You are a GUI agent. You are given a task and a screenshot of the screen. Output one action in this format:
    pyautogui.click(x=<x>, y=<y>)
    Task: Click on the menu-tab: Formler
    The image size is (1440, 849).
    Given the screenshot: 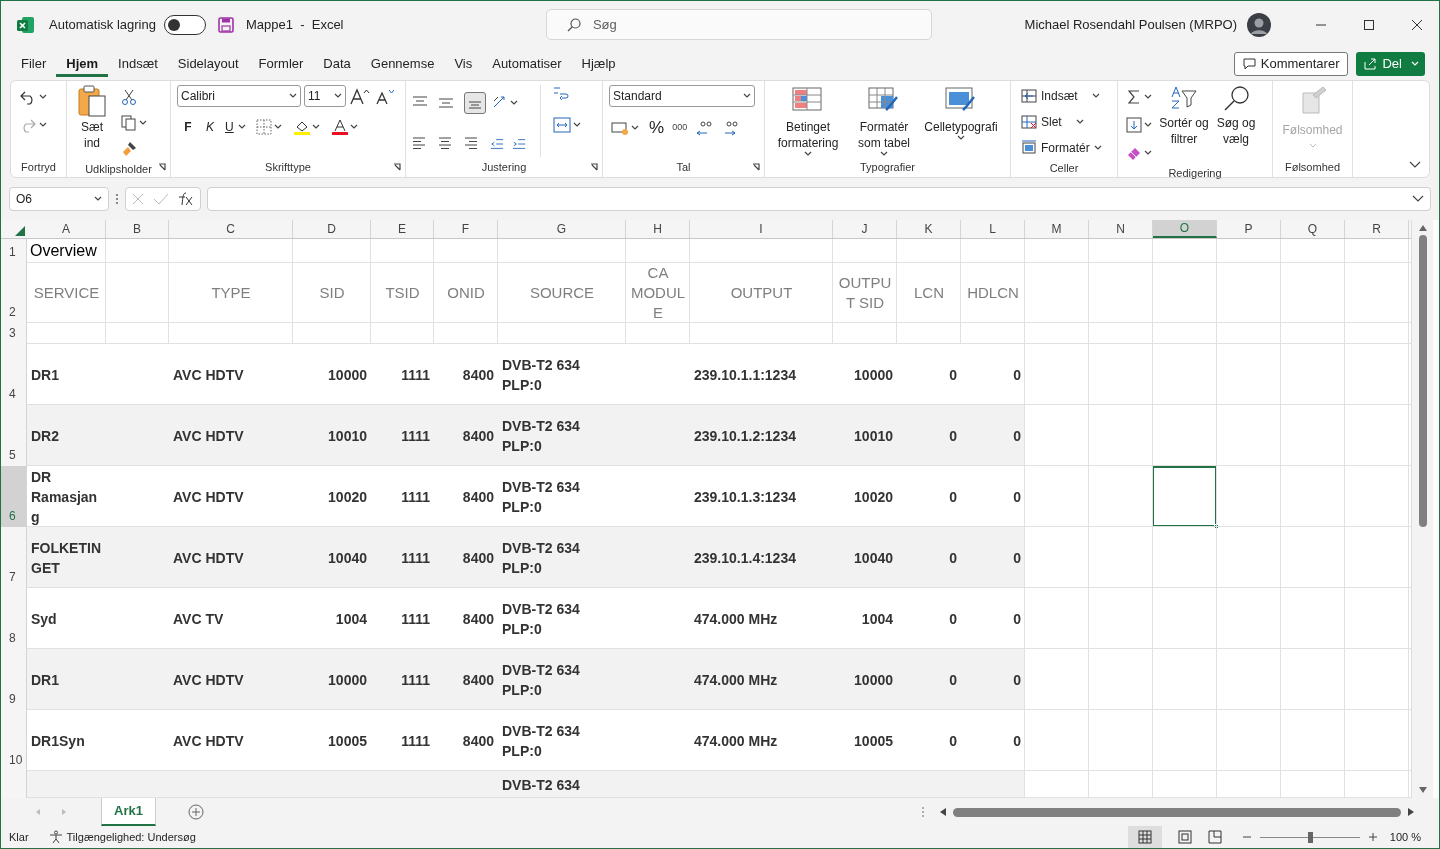 What is the action you would take?
    pyautogui.click(x=281, y=64)
    